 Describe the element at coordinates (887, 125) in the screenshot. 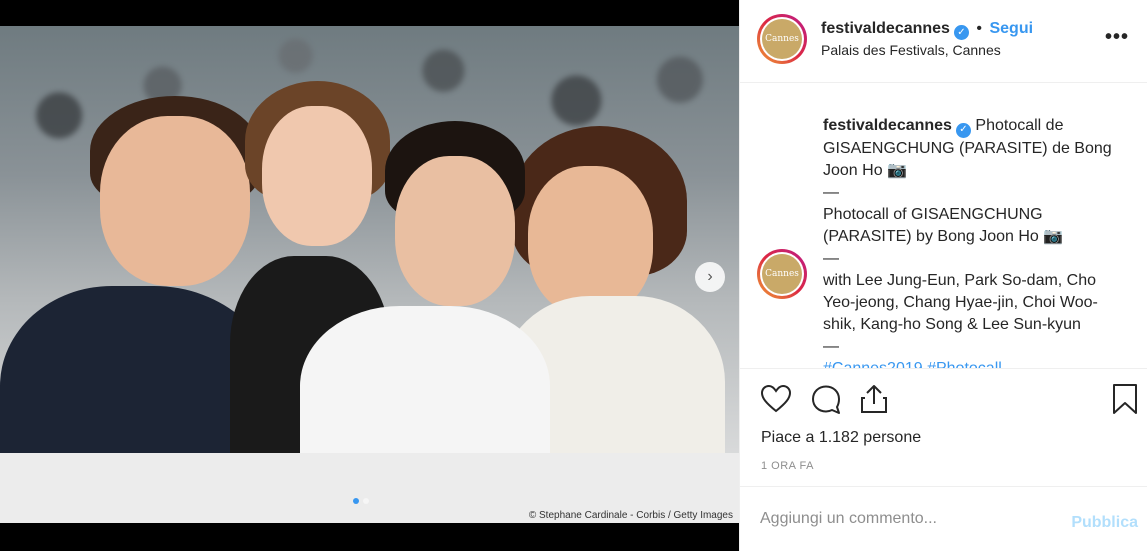

I see `caption-username-link: festivaldecannes` at that location.